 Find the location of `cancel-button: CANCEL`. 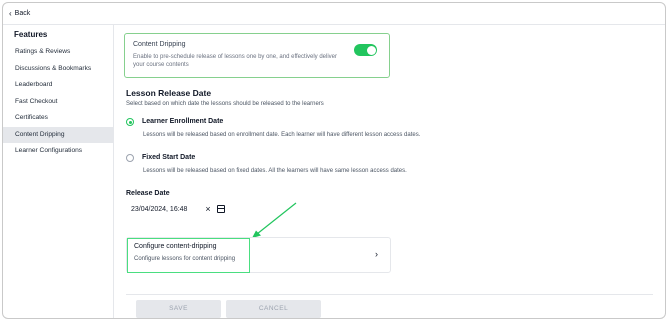

cancel-button: CANCEL is located at coordinates (273, 309).